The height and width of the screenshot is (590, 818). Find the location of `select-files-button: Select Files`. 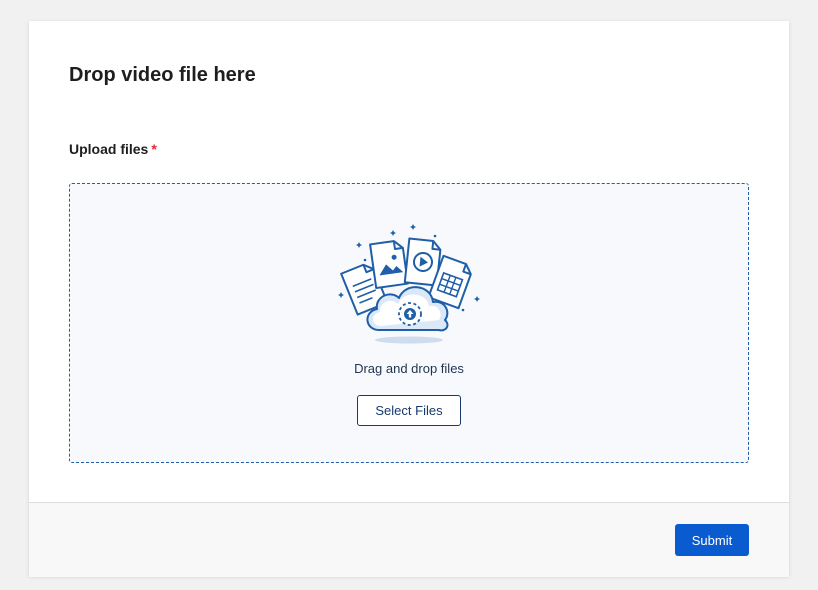

select-files-button: Select Files is located at coordinates (409, 410).